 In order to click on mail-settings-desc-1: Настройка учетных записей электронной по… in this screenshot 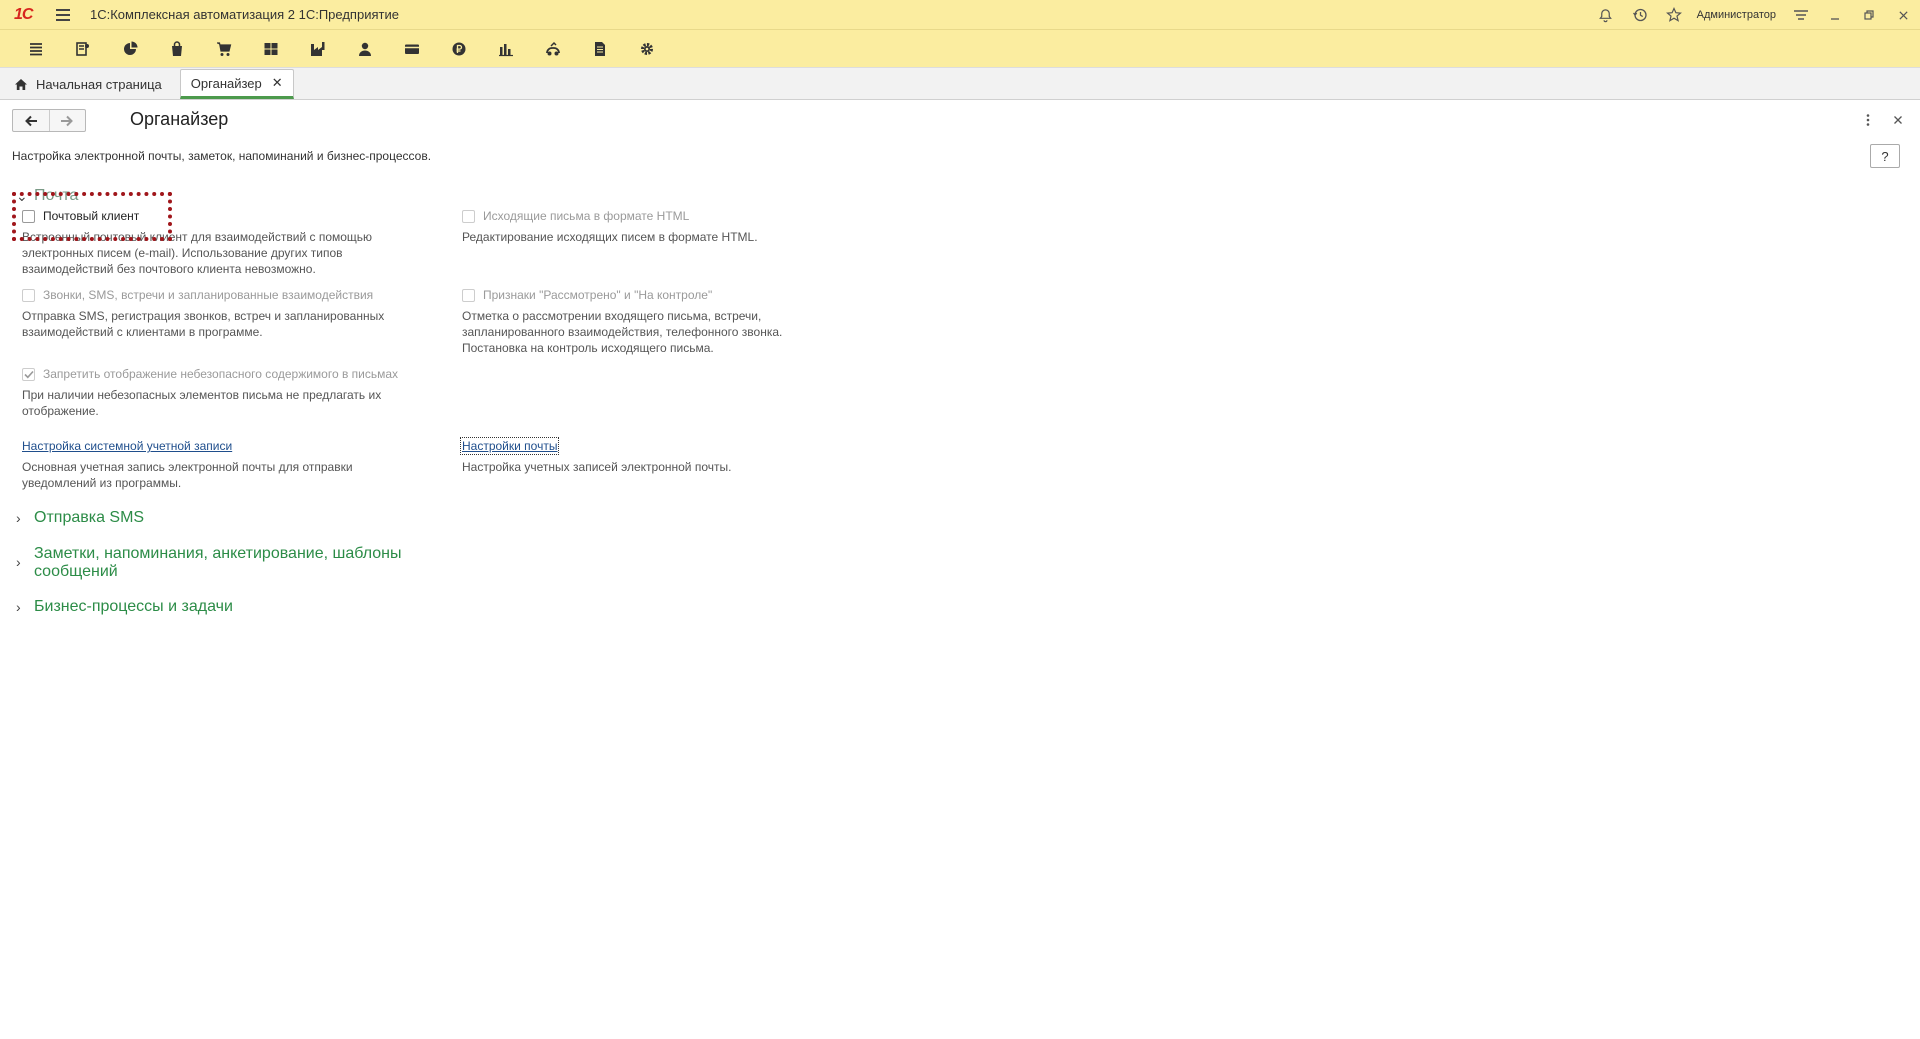, I will do `click(597, 467)`.